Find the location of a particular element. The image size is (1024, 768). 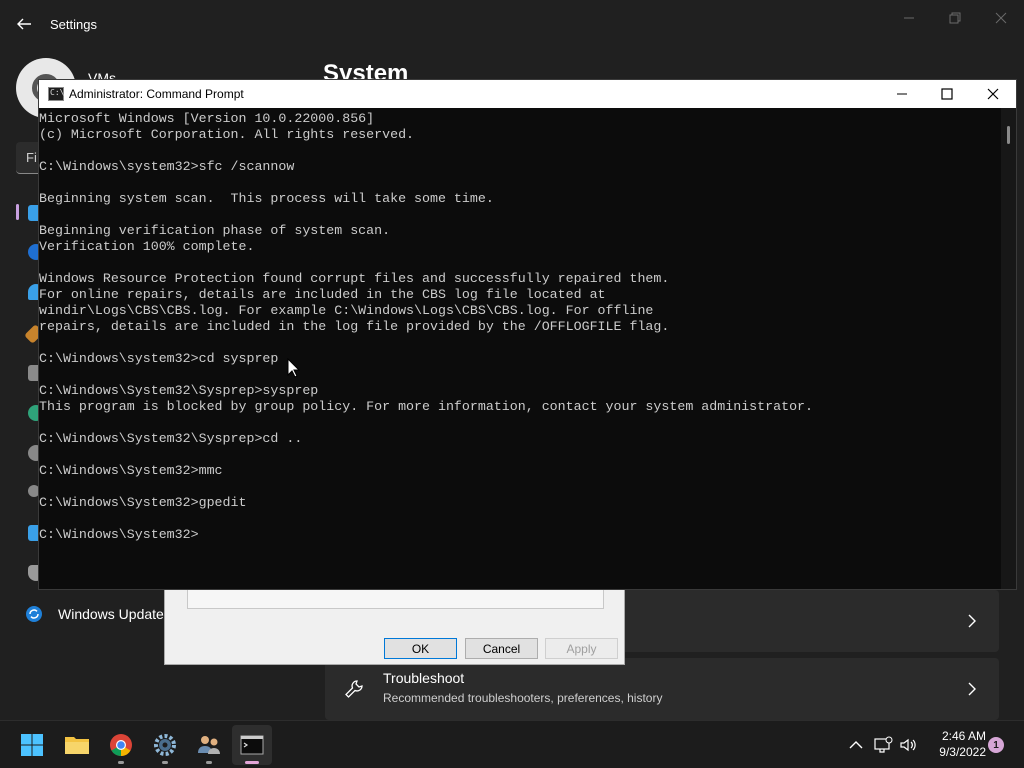

start-button is located at coordinates (32, 745).